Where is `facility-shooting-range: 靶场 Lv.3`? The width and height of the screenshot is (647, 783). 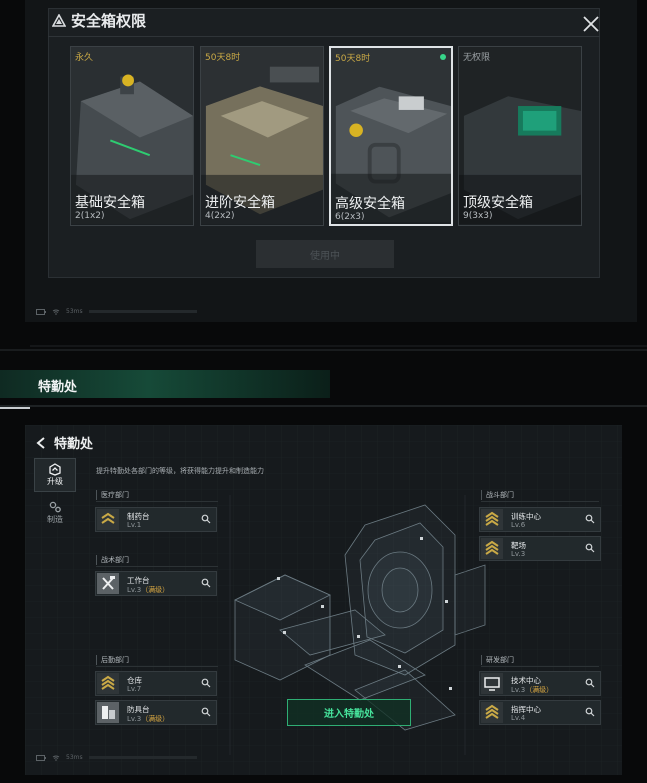 facility-shooting-range: 靶场 Lv.3 is located at coordinates (540, 548).